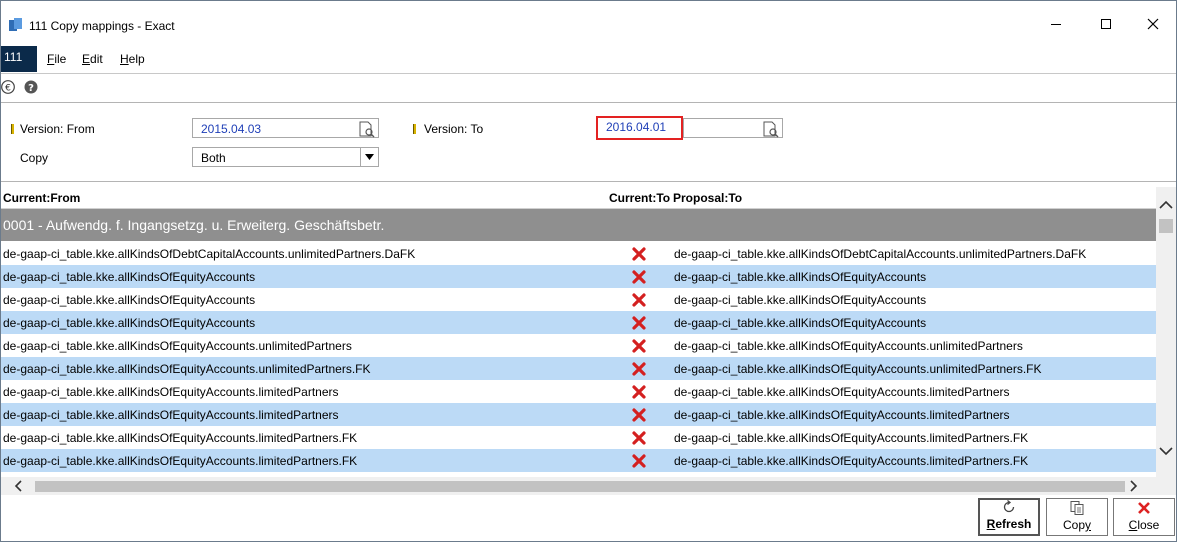 Image resolution: width=1177 pixels, height=542 pixels. Describe the element at coordinates (1013, 524) in the screenshot. I see `refresh-label-rest: efresh` at that location.